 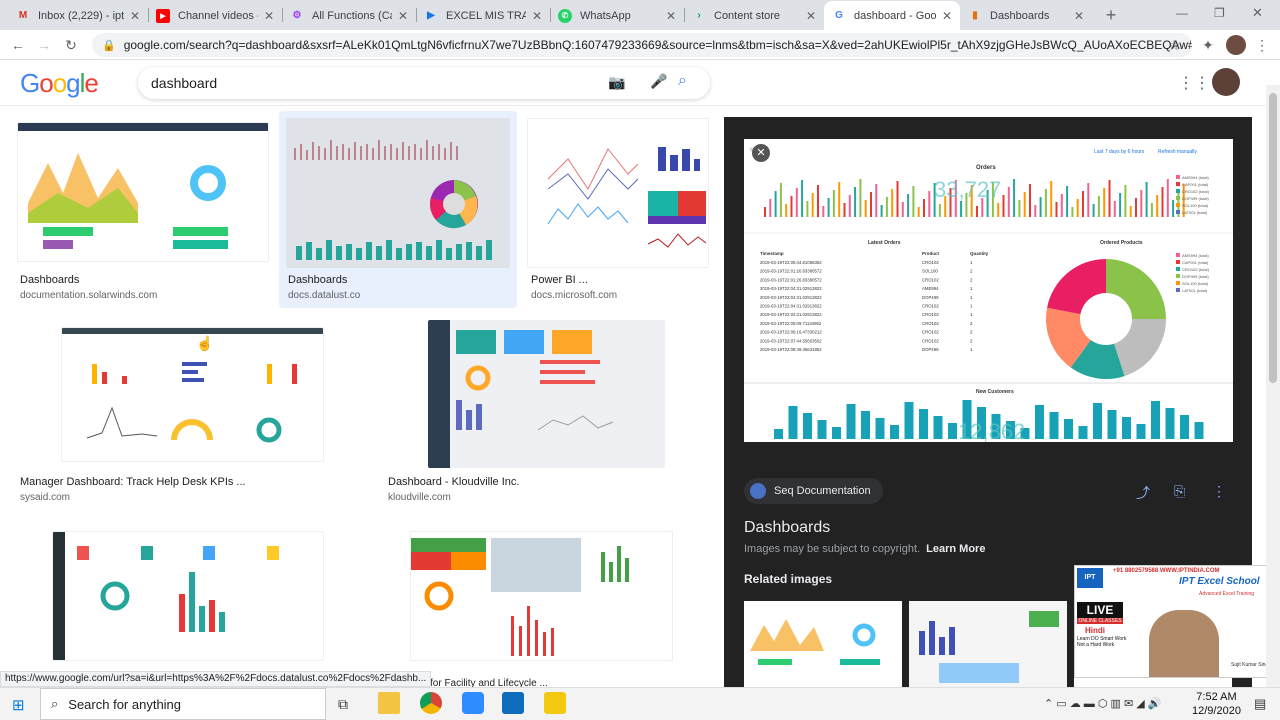 What do you see at coordinates (555, 703) in the screenshot?
I see `powerbi-icon` at bounding box center [555, 703].